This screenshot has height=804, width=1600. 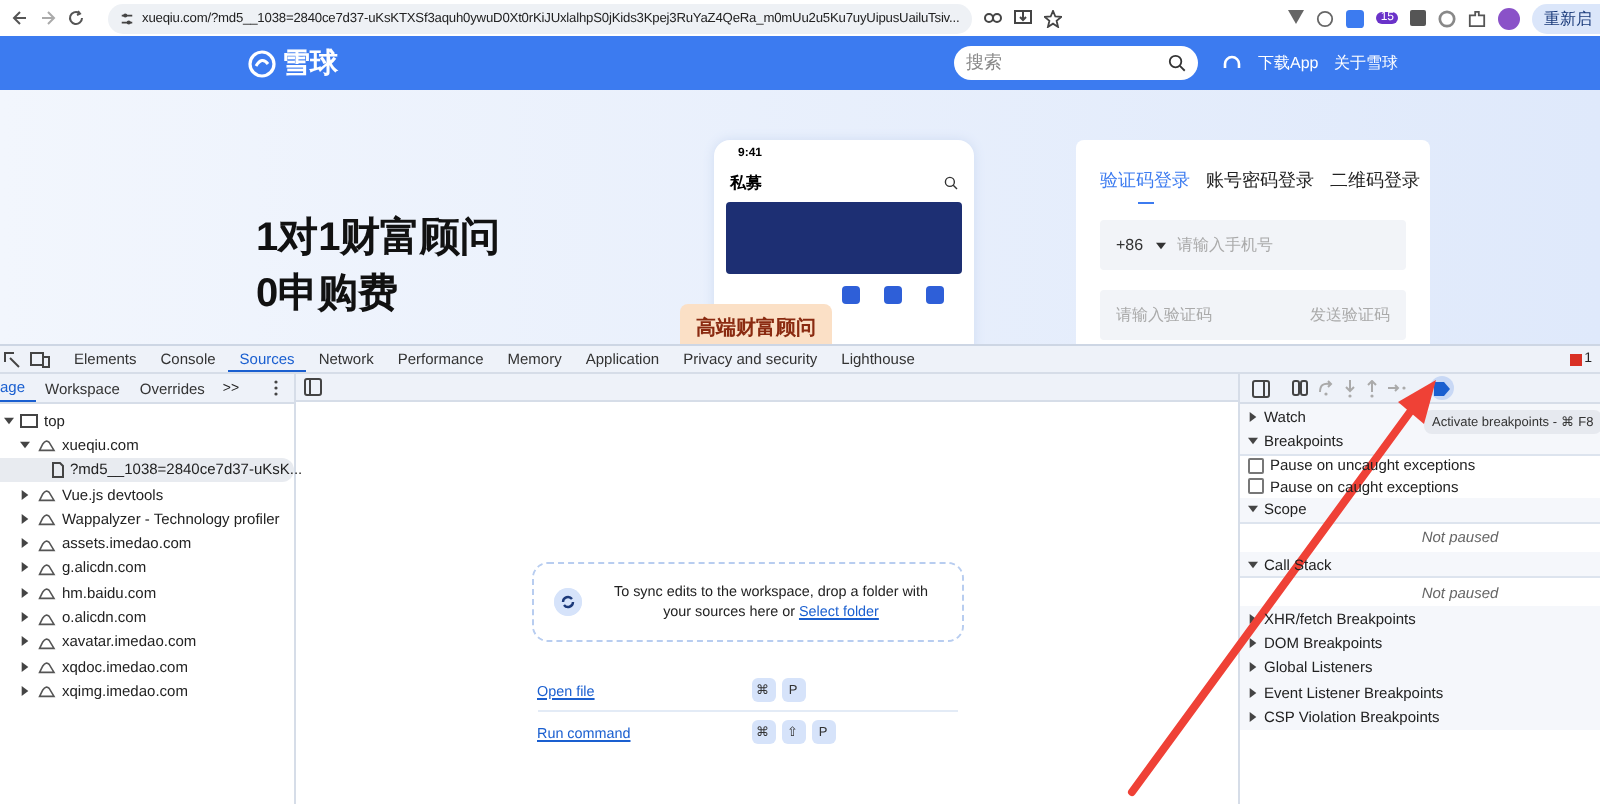 I want to click on hero-title: 1对1财富顾问, so click(x=378, y=238).